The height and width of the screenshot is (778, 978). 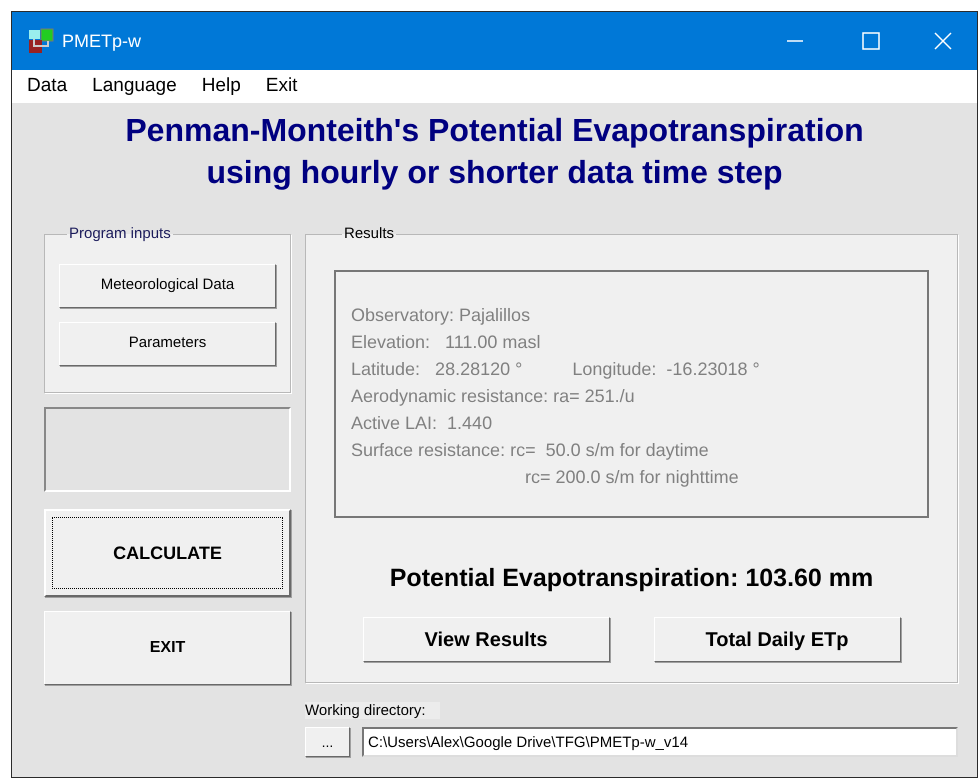 I want to click on info-line: rc= 200.0 s/m for nighttime, so click(x=632, y=476).